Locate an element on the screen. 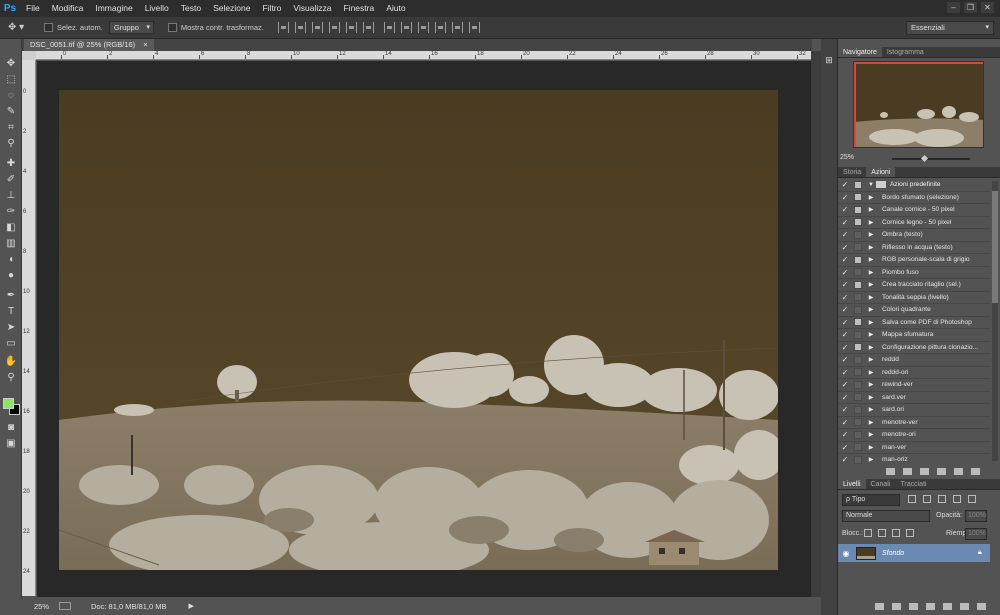  menu-finestra: Finestra is located at coordinates (358, 8).